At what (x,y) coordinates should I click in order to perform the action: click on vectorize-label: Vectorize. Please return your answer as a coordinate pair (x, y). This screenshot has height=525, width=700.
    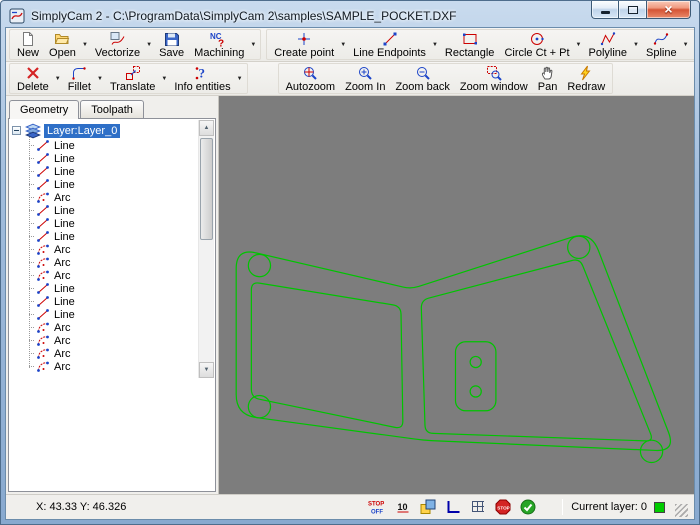
    Looking at the image, I should click on (117, 52).